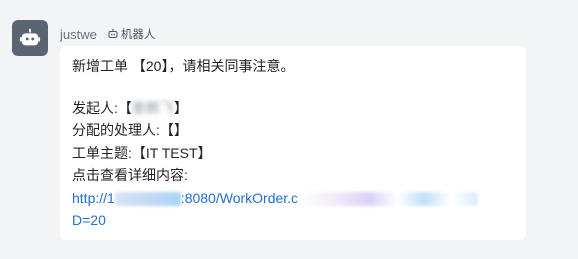 This screenshot has height=259, width=578. What do you see at coordinates (138, 35) in the screenshot?
I see `bot-tag-label: 机器人` at bounding box center [138, 35].